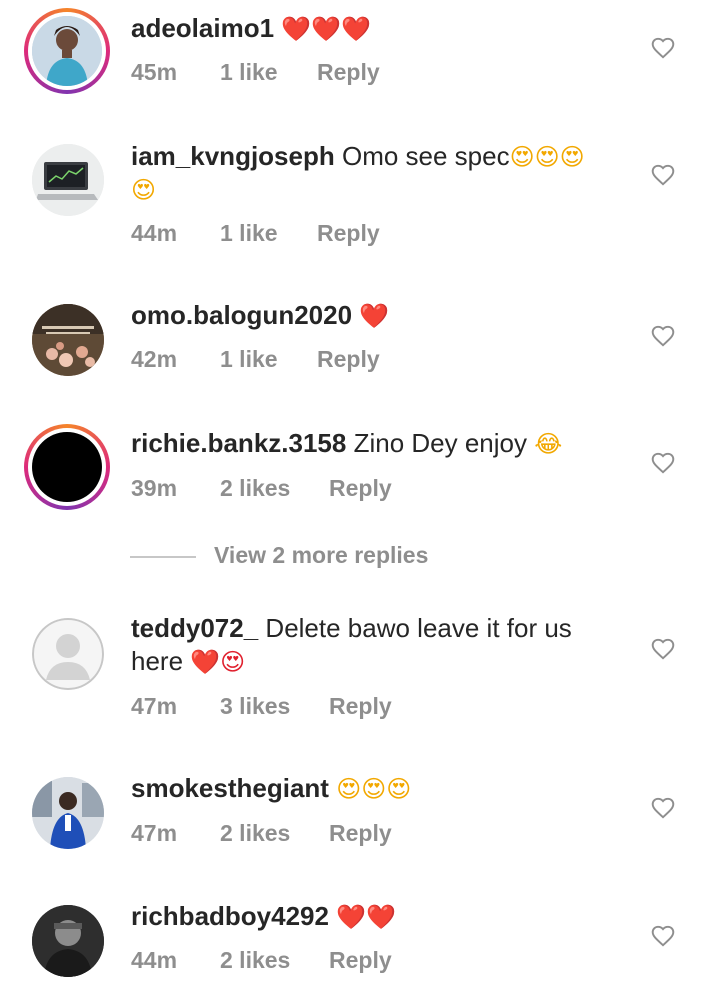 The height and width of the screenshot is (993, 720). Describe the element at coordinates (366, 917) in the screenshot. I see `emoji: ❤️❤️` at that location.